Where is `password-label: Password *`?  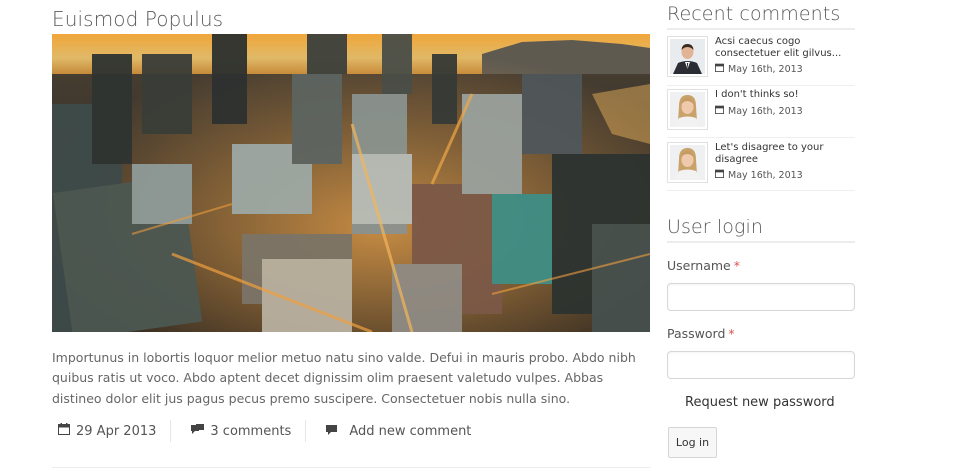 password-label: Password * is located at coordinates (701, 333).